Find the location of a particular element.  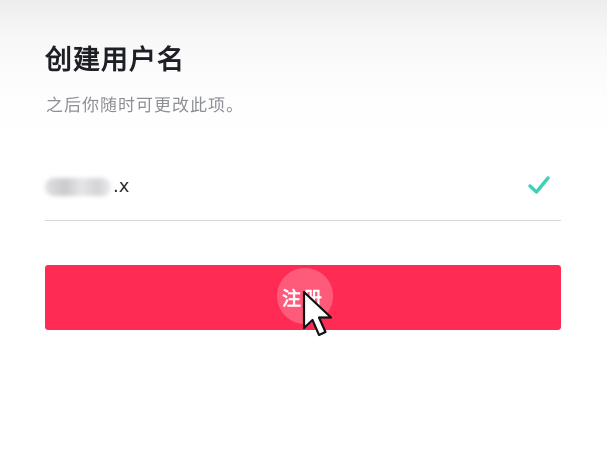

page-subtitle: 之后你随时可更改此项。 is located at coordinates (145, 106).